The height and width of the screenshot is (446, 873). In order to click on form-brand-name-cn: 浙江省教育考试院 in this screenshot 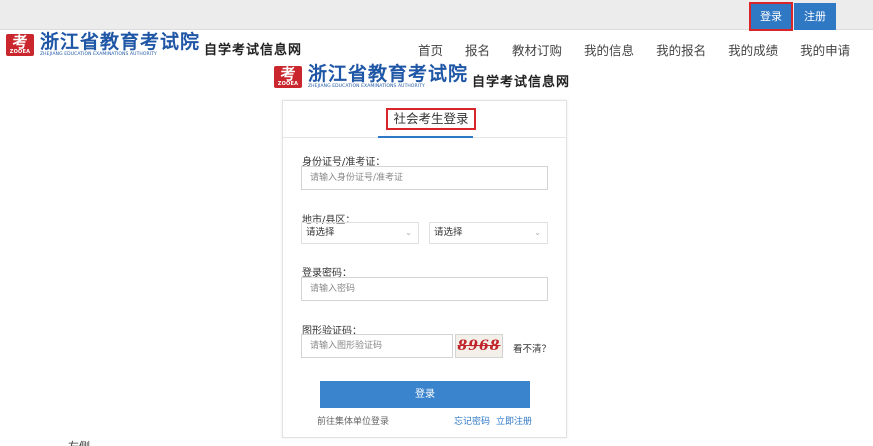, I will do `click(388, 74)`.